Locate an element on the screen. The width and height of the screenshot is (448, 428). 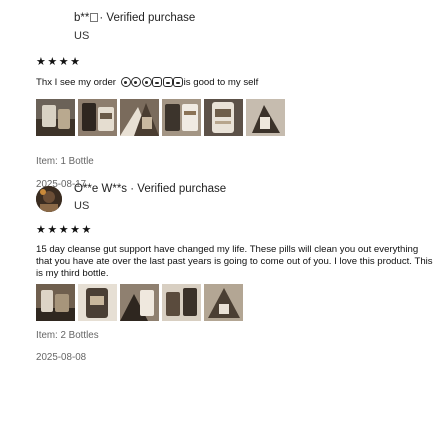
reviewer-name: b** is located at coordinates (81, 18).